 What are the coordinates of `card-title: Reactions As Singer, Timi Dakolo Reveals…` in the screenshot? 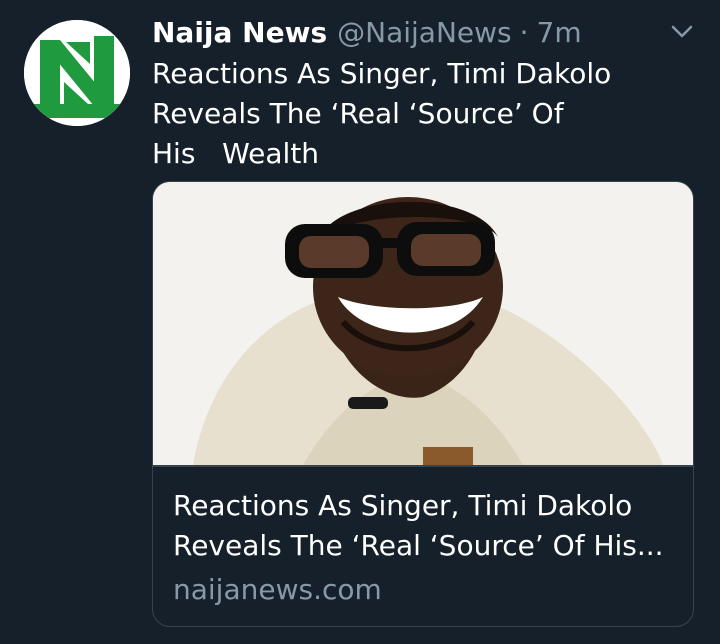 It's located at (425, 526).